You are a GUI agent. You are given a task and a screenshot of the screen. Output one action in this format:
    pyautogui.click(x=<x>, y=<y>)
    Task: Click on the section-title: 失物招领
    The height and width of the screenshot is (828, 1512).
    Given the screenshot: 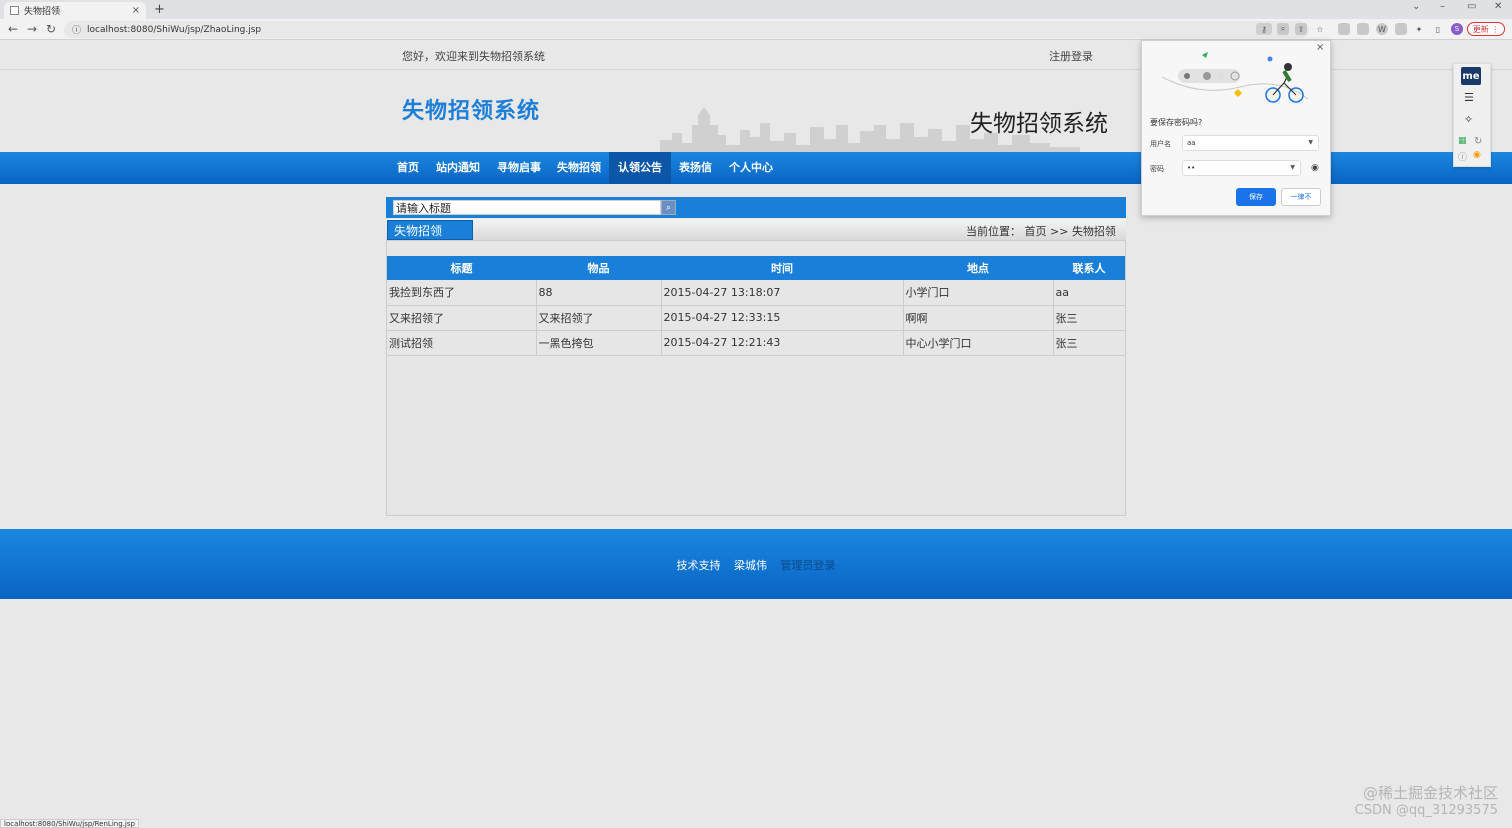 What is the action you would take?
    pyautogui.click(x=430, y=230)
    